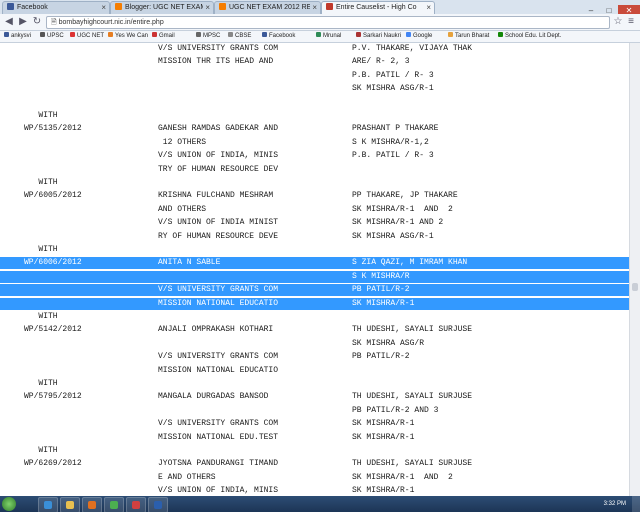 This screenshot has height=513, width=640. What do you see at coordinates (218, 437) in the screenshot?
I see `party-cell: MISSION NATIONAL EDU.TEST` at bounding box center [218, 437].